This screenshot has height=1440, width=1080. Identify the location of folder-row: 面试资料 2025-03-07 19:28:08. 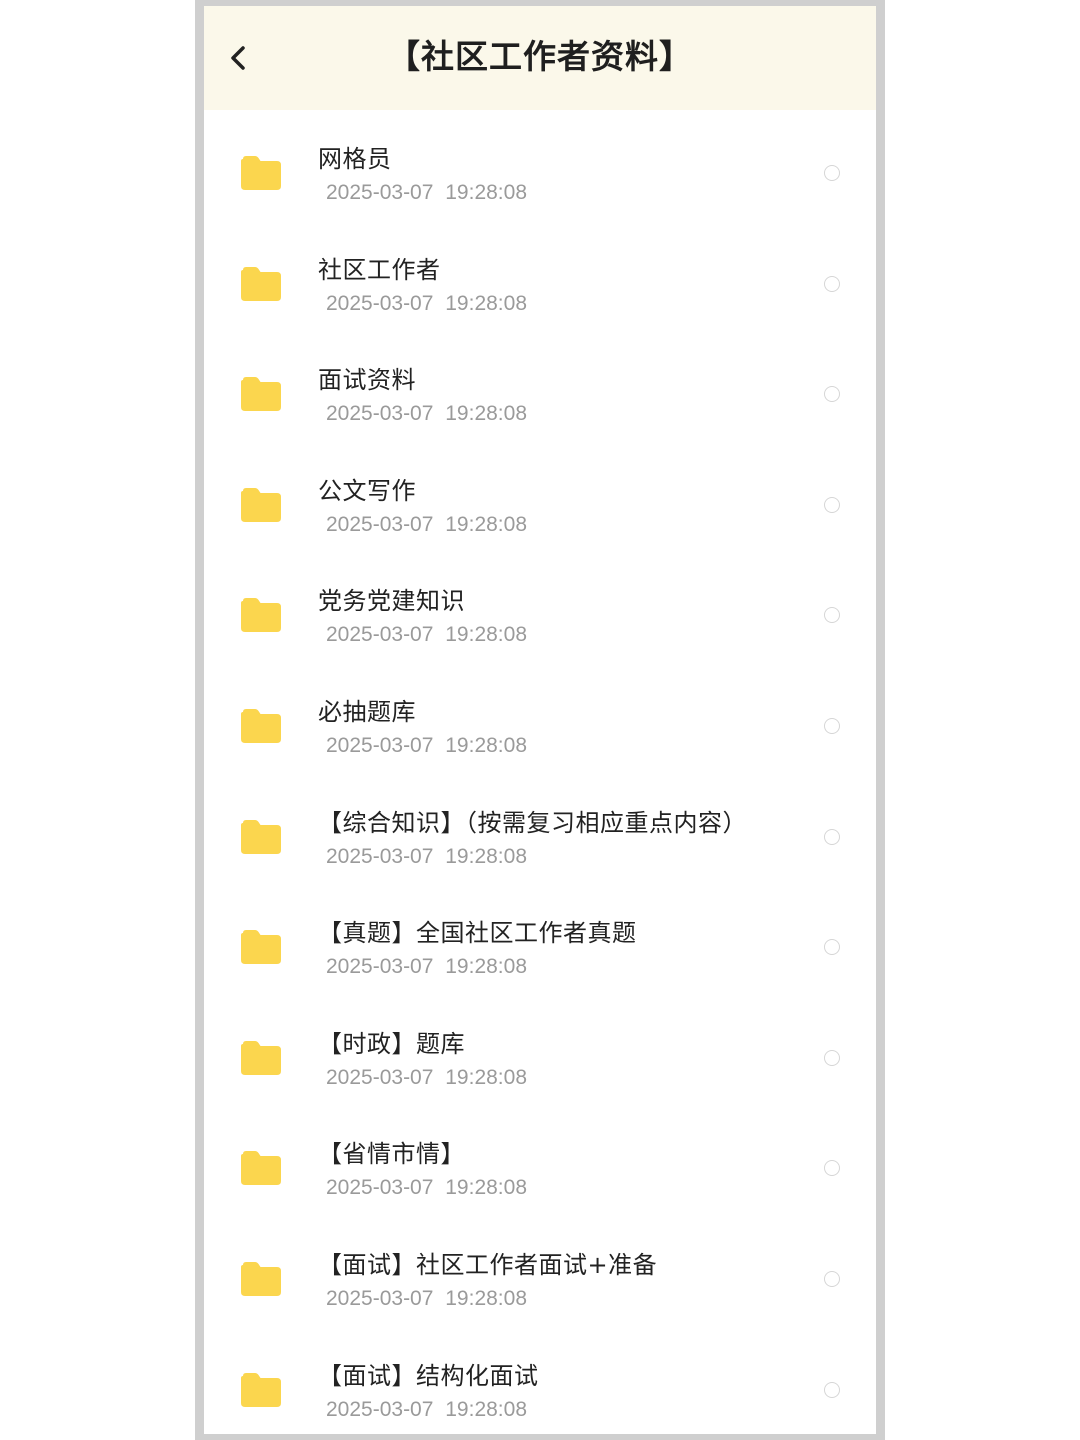
(540, 394).